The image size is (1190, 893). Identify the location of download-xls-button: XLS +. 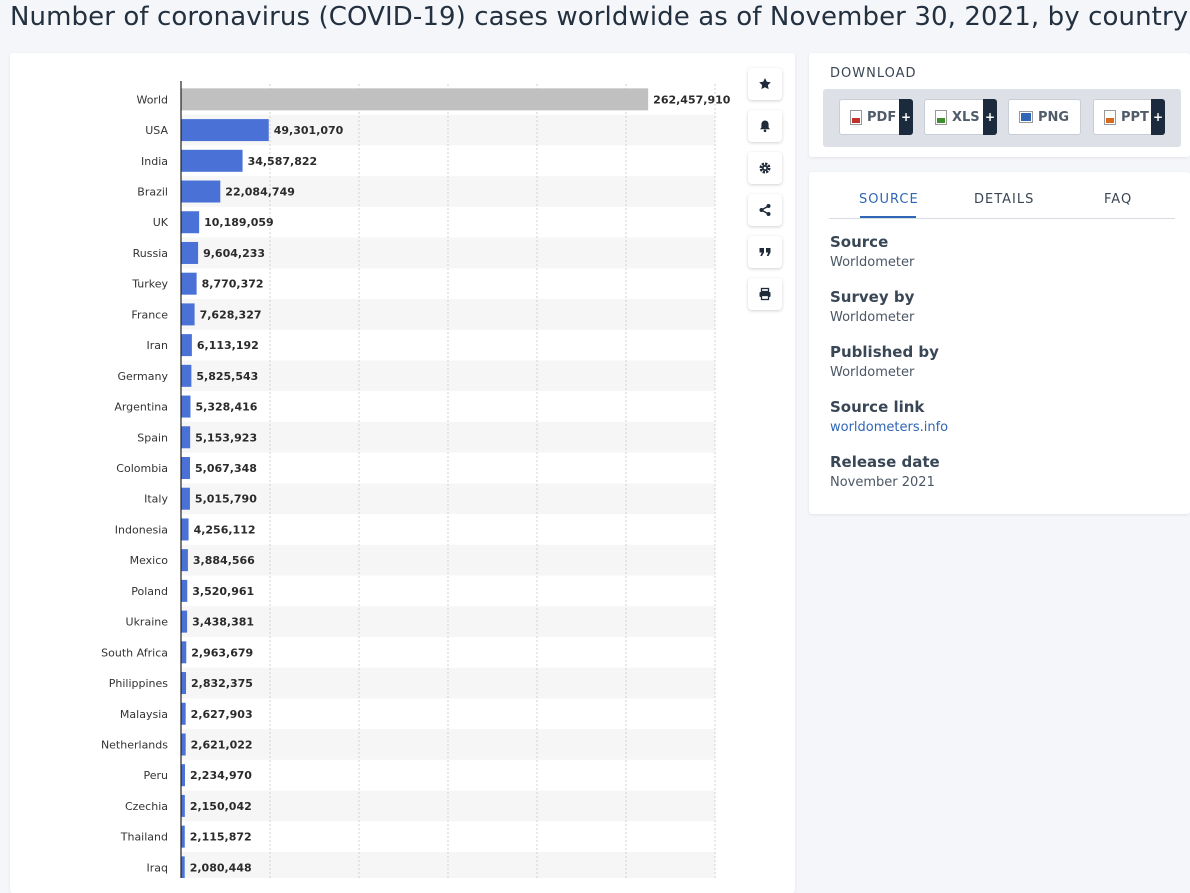
(960, 117).